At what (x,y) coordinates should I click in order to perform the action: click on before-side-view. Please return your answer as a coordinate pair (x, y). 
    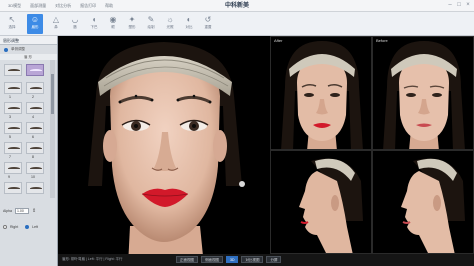
    Looking at the image, I should click on (423, 202).